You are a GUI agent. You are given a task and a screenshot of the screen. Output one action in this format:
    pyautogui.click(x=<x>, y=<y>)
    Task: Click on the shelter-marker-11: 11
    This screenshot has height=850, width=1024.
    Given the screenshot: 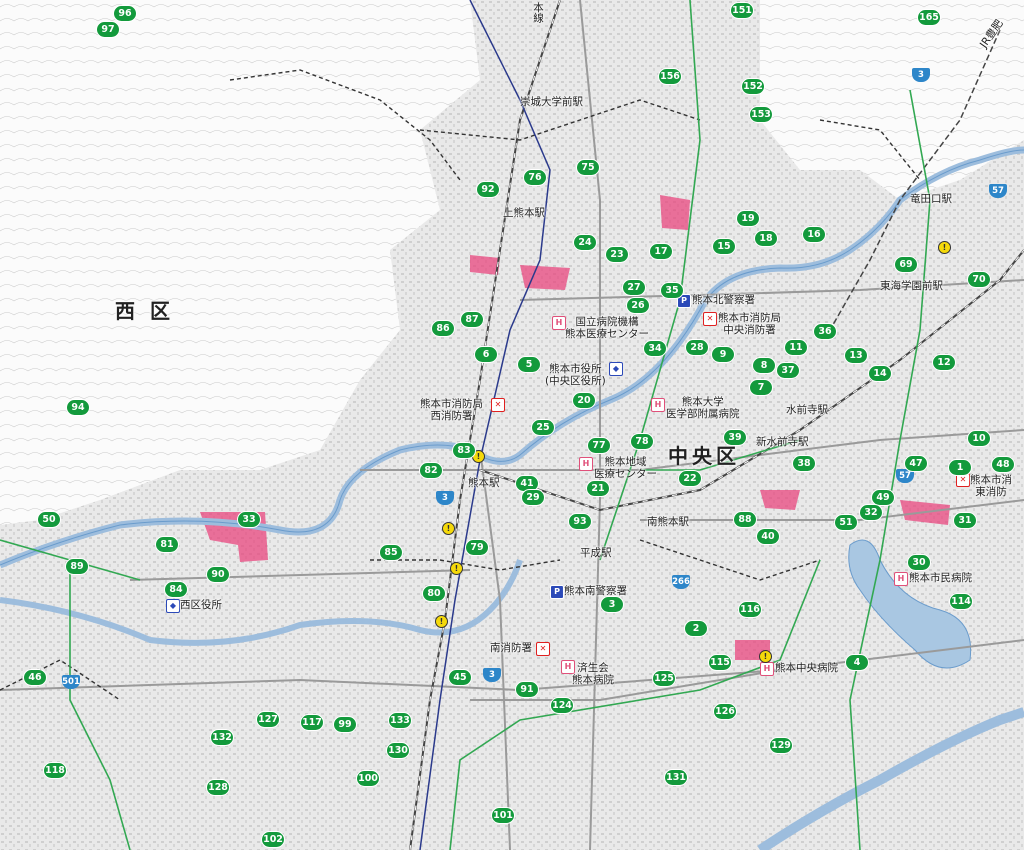 What is the action you would take?
    pyautogui.click(x=796, y=347)
    